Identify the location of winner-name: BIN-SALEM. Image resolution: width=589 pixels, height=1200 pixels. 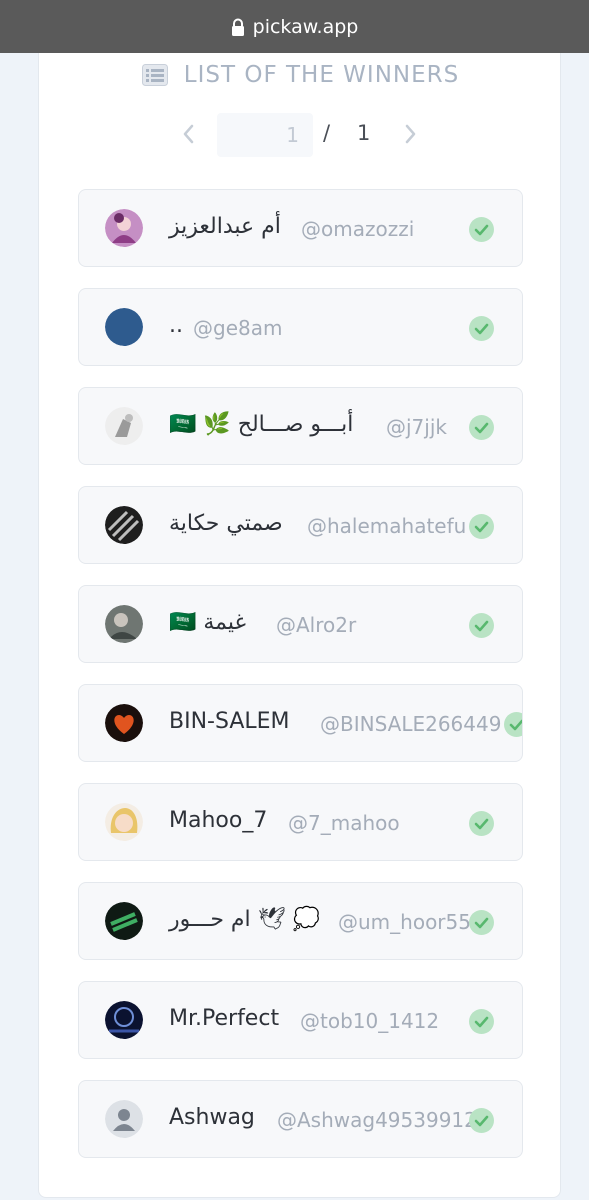
(229, 721).